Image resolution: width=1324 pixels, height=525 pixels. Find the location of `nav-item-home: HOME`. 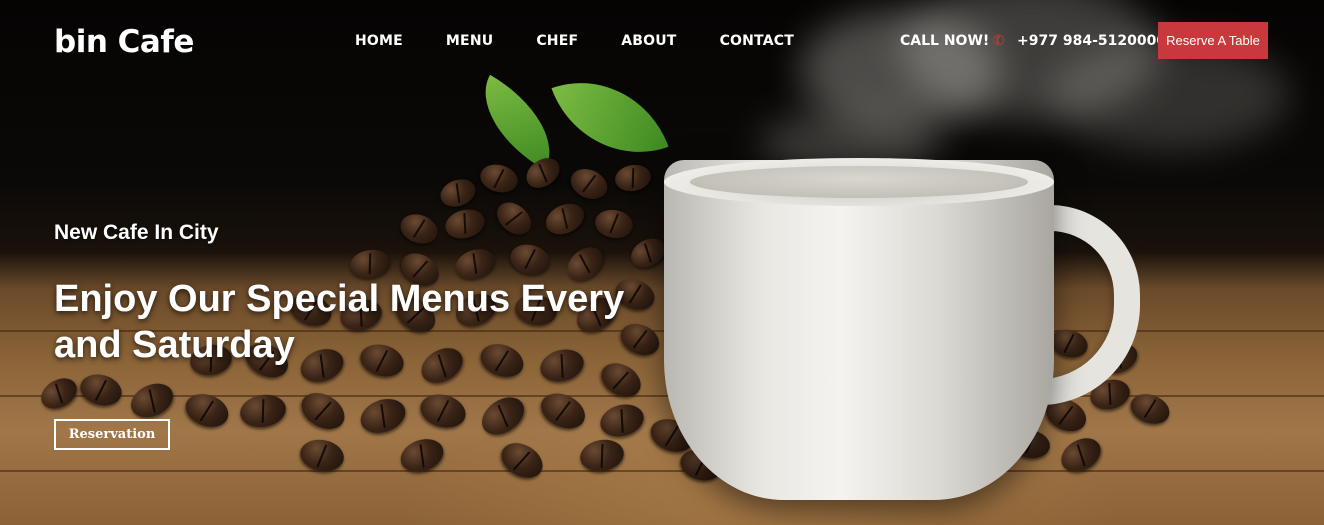

nav-item-home: HOME is located at coordinates (379, 41).